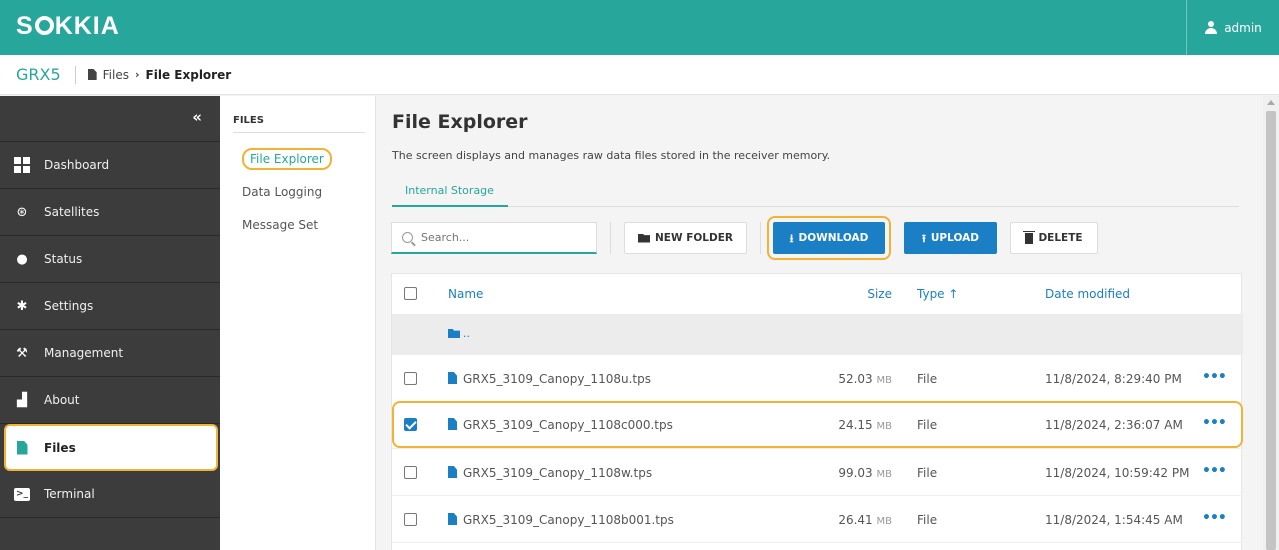  I want to click on select-all-checkbox, so click(410, 293).